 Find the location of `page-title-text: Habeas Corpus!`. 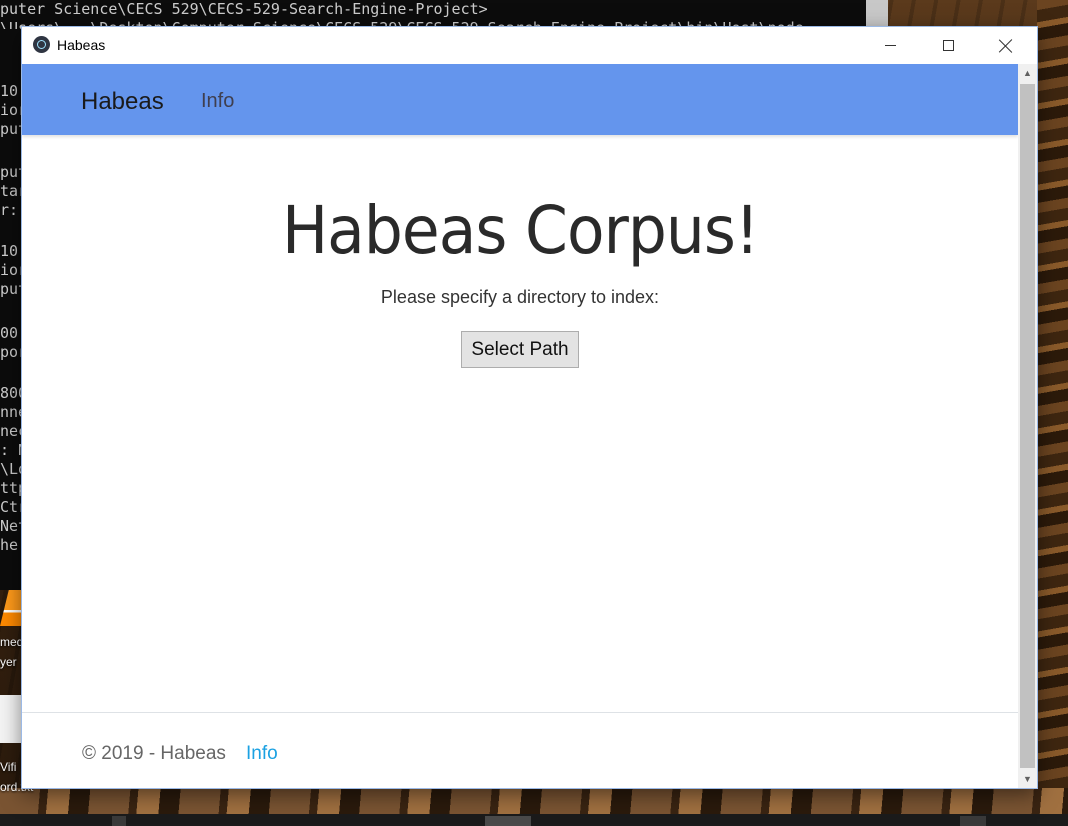

page-title-text: Habeas Corpus! is located at coordinates (520, 230).